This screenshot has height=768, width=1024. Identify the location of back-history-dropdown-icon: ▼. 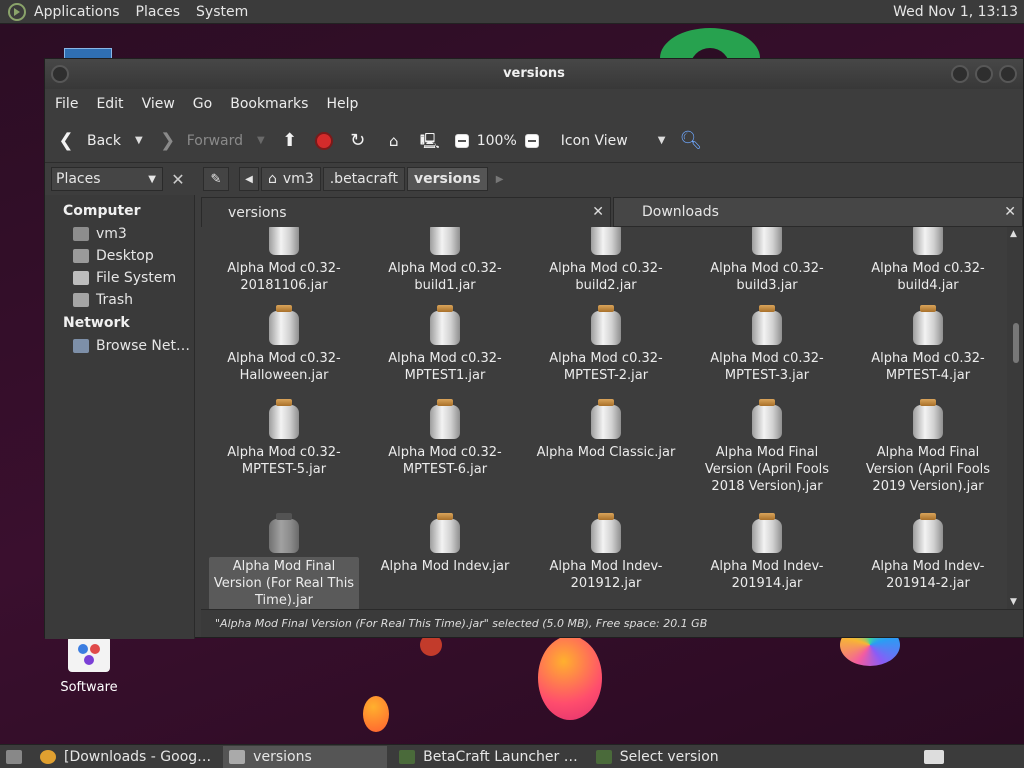
(139, 140).